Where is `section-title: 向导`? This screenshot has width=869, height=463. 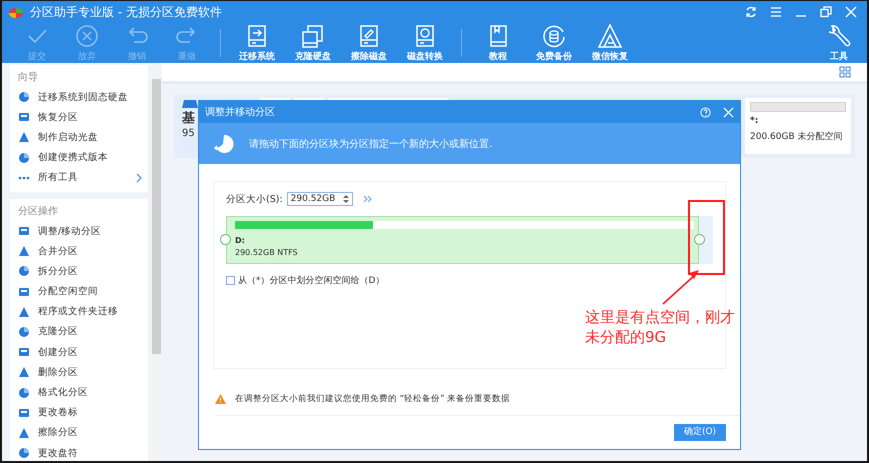
section-title: 向导 is located at coordinates (28, 78).